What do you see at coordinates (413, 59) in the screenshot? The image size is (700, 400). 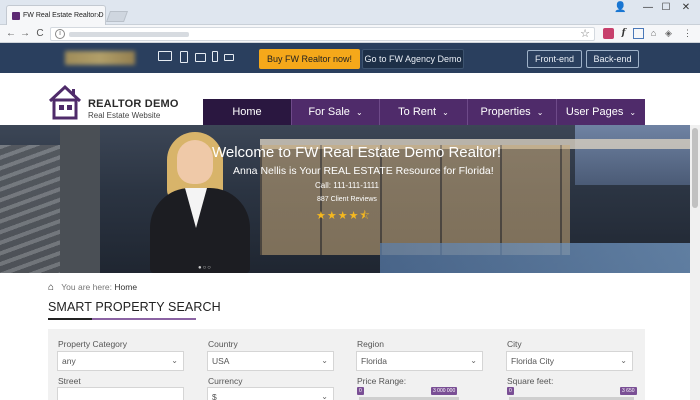 I see `agency-demo-button: Go to FW Agency Demo` at bounding box center [413, 59].